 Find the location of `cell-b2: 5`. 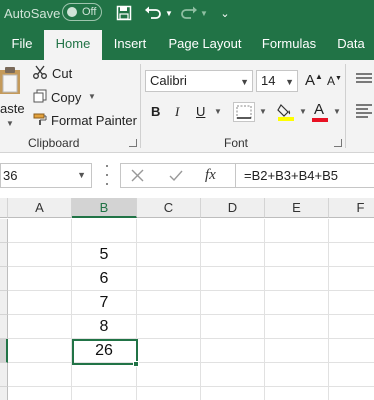

cell-b2: 5 is located at coordinates (104, 255).